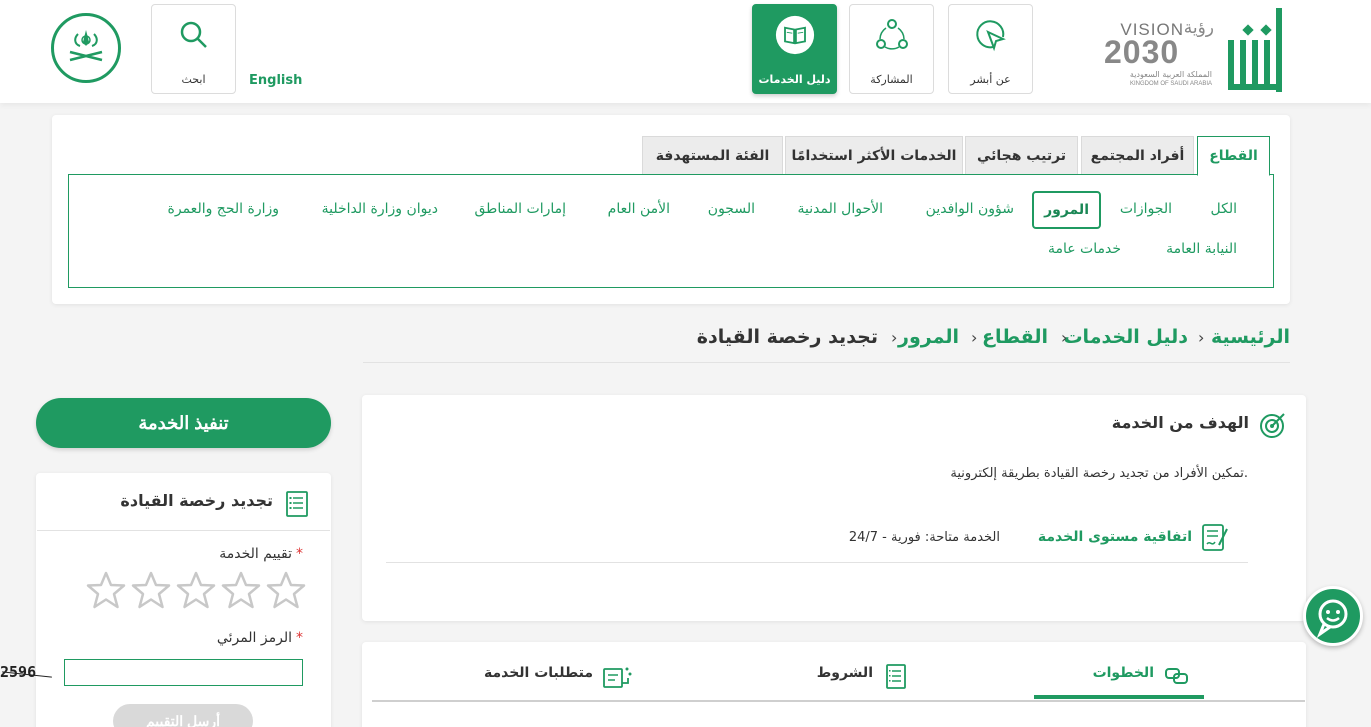 This screenshot has width=1371, height=727. Describe the element at coordinates (838, 701) in the screenshot. I see `tab-baseline` at that location.